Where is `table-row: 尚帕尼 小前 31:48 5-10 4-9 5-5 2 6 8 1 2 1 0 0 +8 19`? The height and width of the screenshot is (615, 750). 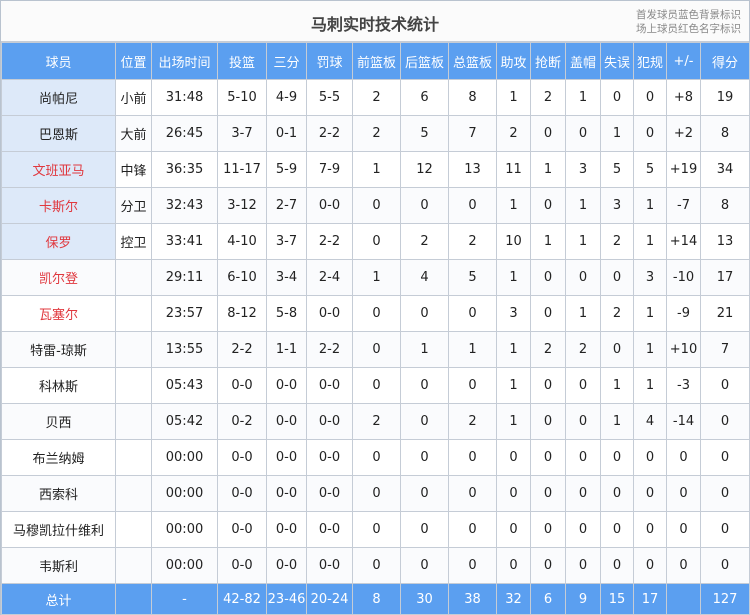 table-row: 尚帕尼 小前 31:48 5-10 4-9 5-5 2 6 8 1 2 1 0 0 +8 19 is located at coordinates (375, 97).